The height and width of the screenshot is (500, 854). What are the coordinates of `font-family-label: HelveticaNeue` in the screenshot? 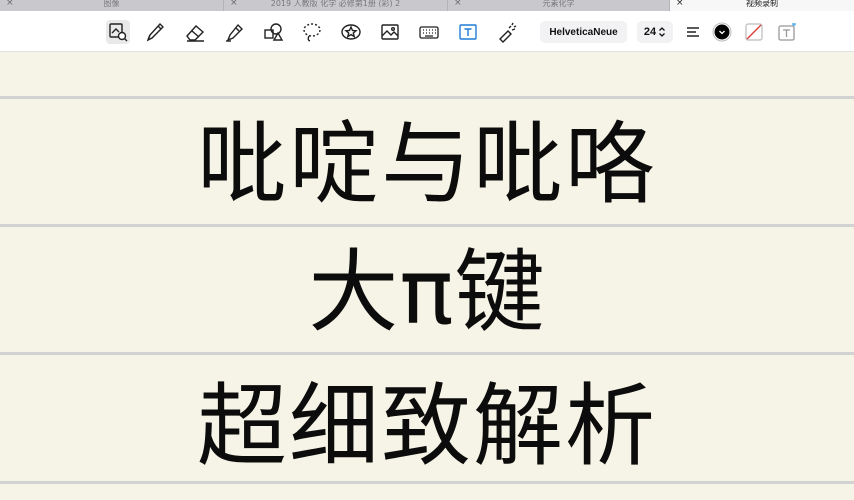 It's located at (583, 32).